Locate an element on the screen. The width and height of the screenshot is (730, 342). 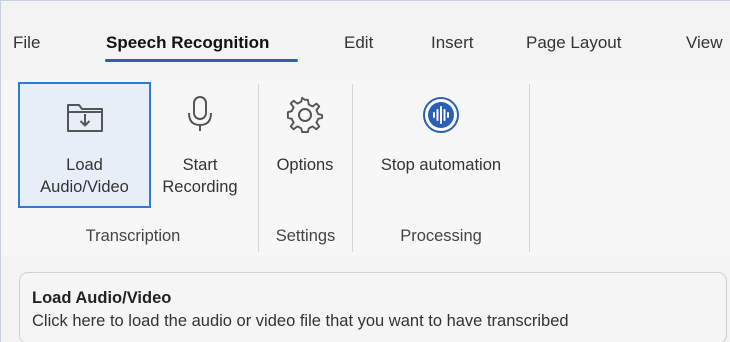
tab-insert: Insert is located at coordinates (452, 43).